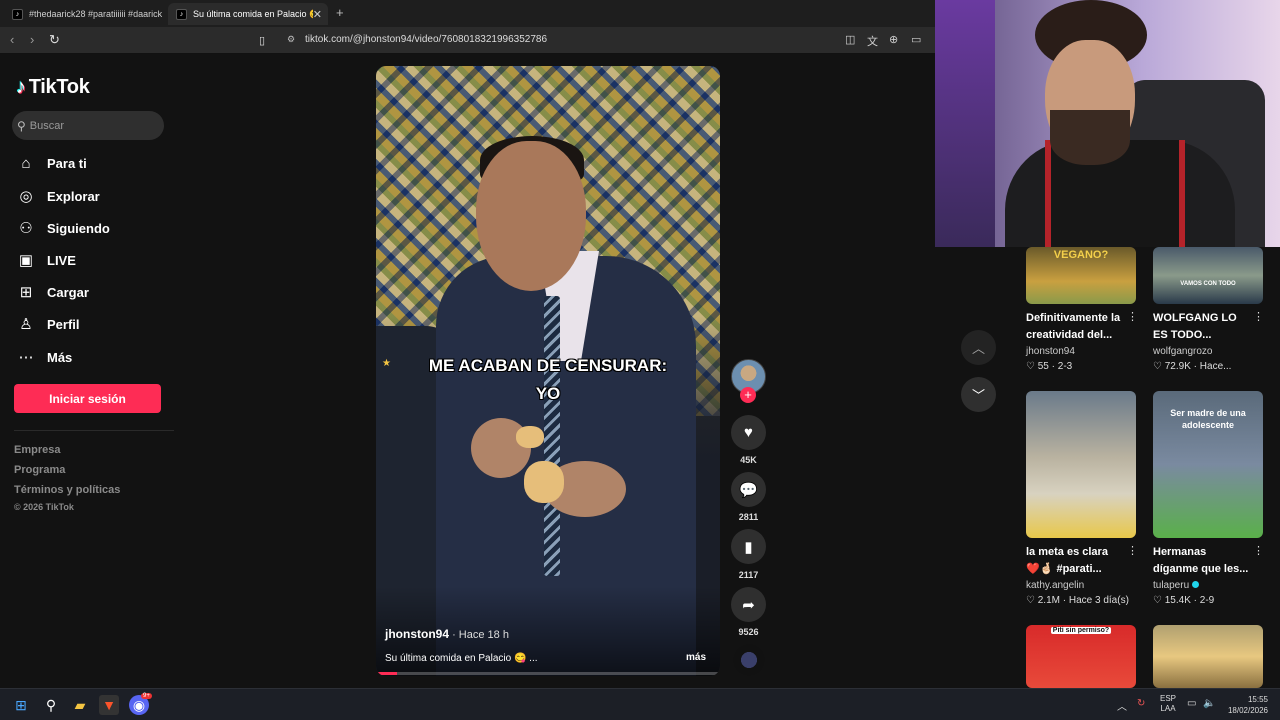 This screenshot has height=720, width=1280. What do you see at coordinates (96, 292) in the screenshot?
I see `nav-item-cargar: ⊞ Cargar` at bounding box center [96, 292].